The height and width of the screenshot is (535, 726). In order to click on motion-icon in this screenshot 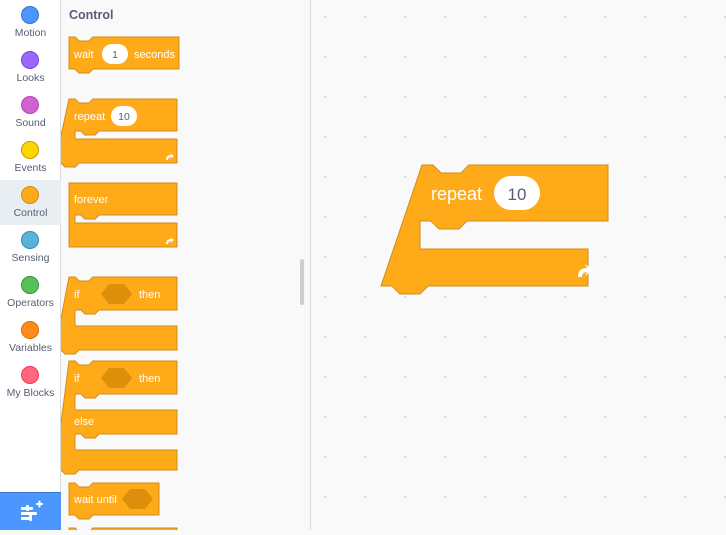, I will do `click(30, 15)`.